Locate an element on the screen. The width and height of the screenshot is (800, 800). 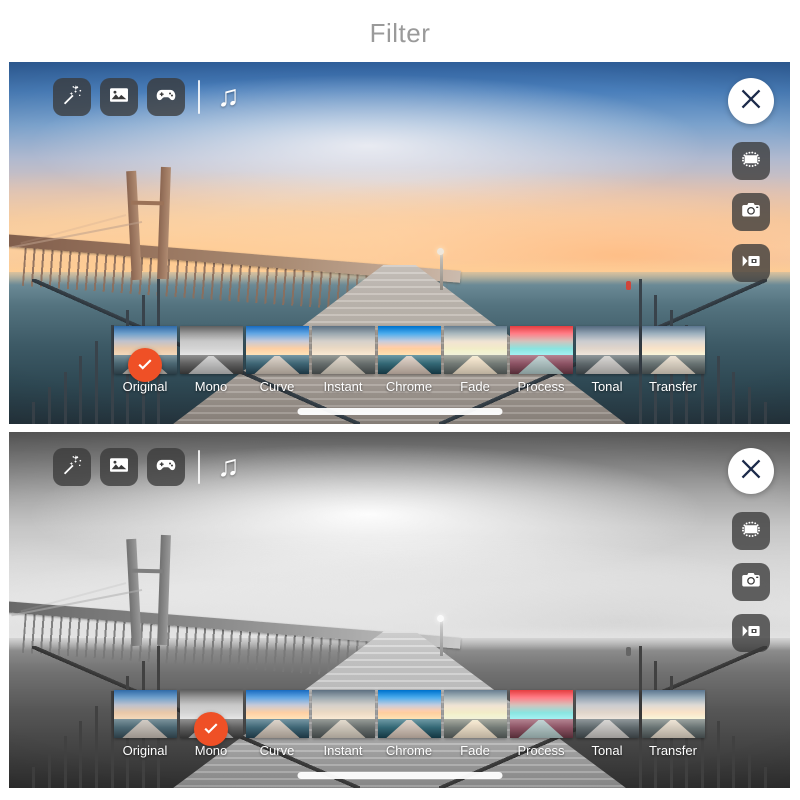
rotate-crop-icon is located at coordinates (751, 531).